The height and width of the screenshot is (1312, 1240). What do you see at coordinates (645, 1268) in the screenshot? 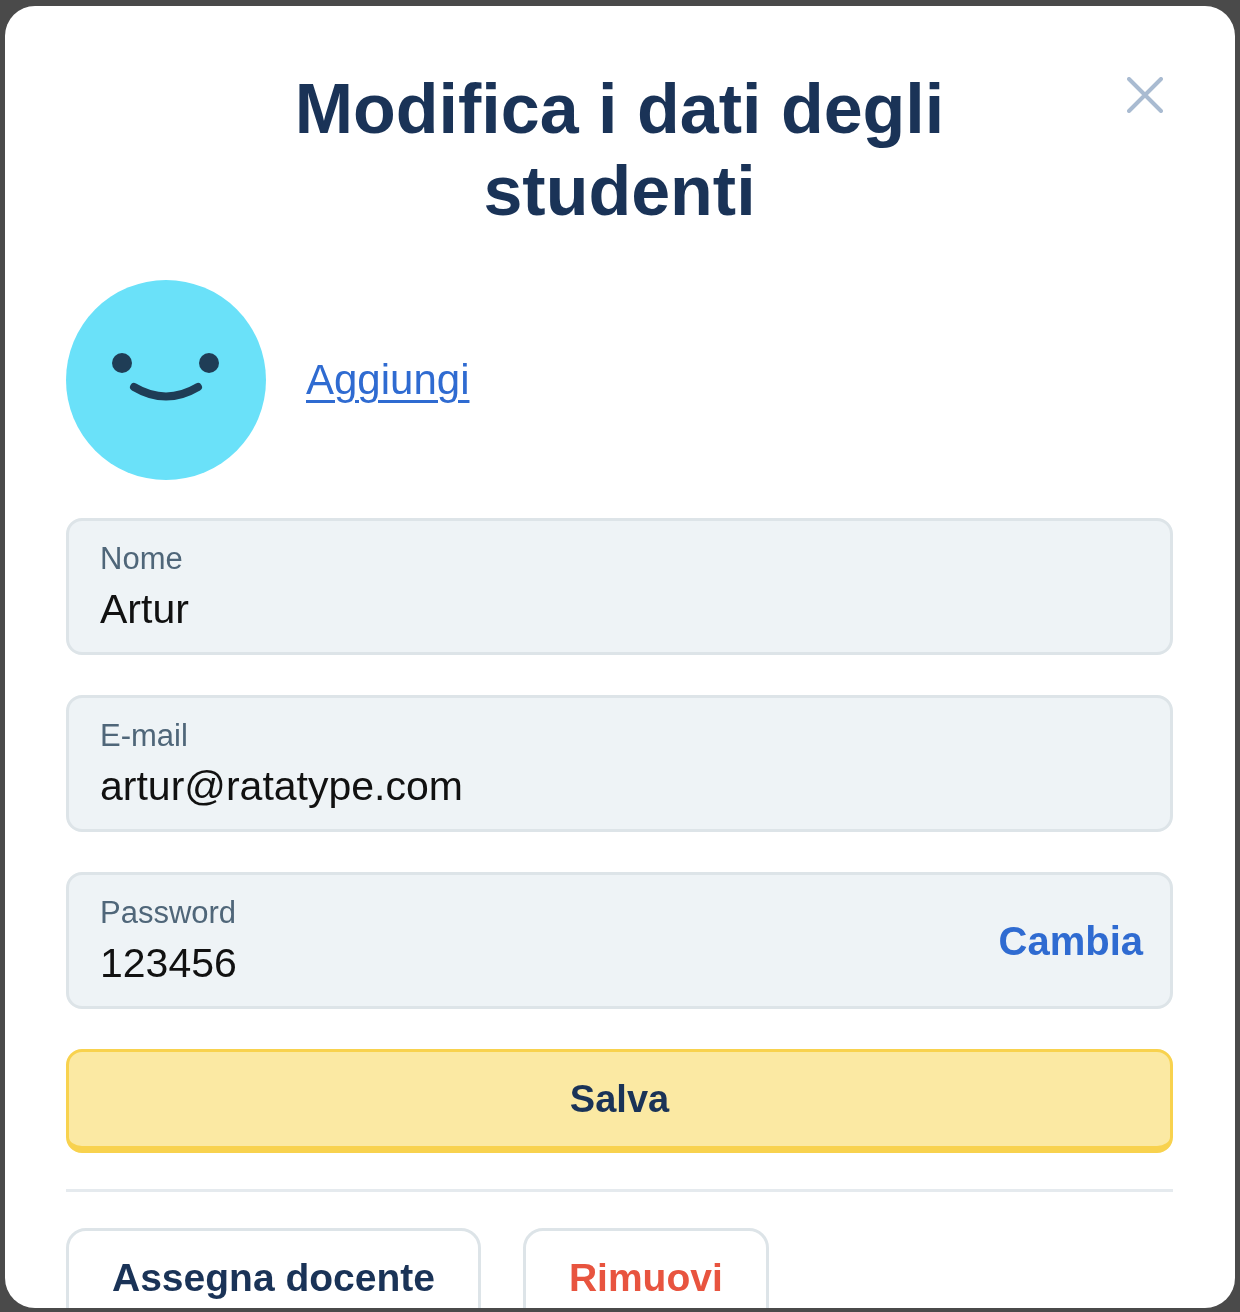
I see `delete-button: Rimuovi` at bounding box center [645, 1268].